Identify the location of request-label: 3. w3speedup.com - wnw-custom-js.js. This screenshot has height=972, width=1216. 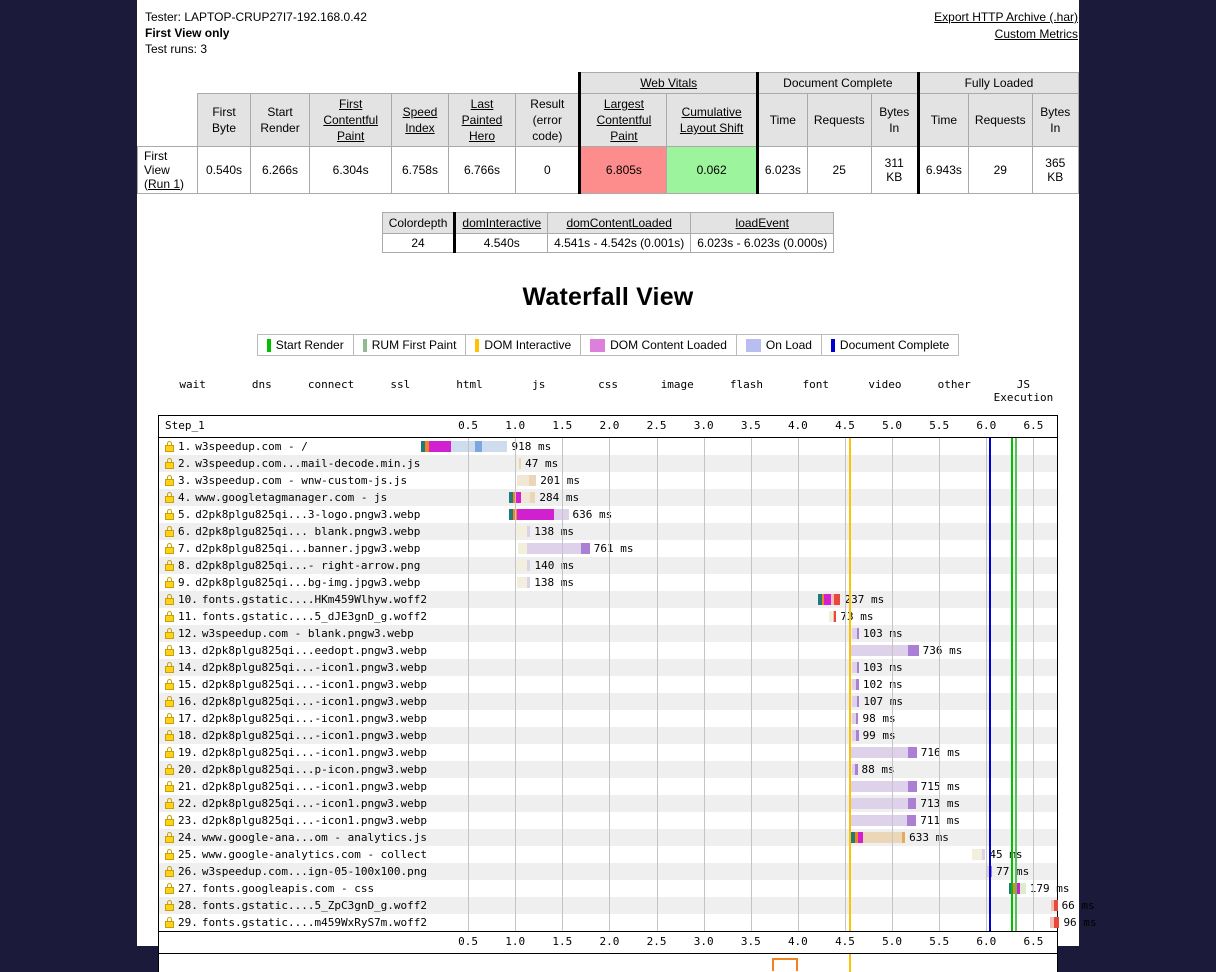
(290, 480).